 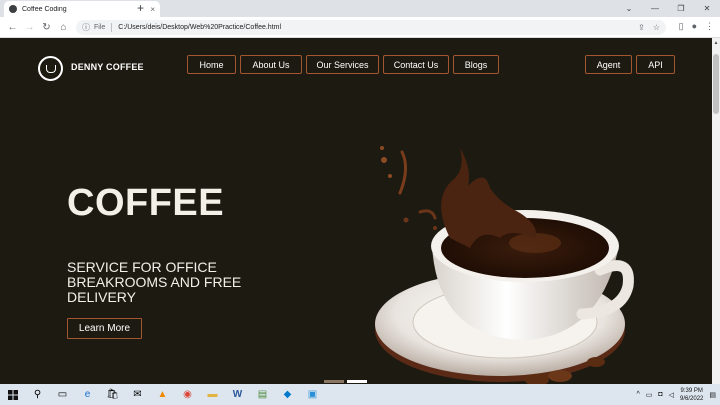 What do you see at coordinates (107, 67) in the screenshot?
I see `brand-name: DENNY COFFEE` at bounding box center [107, 67].